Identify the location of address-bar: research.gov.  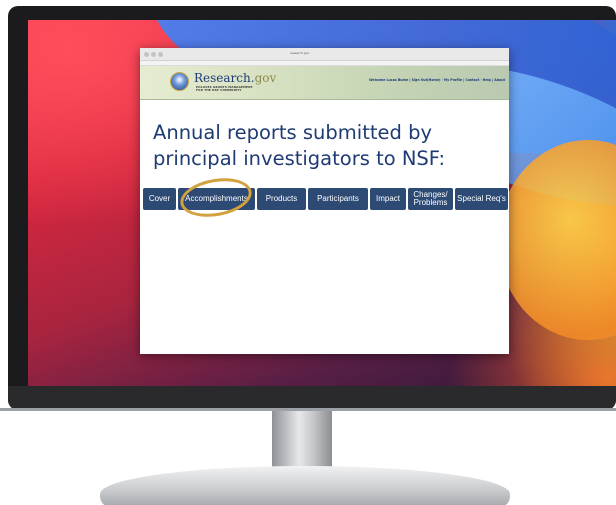
(299, 53).